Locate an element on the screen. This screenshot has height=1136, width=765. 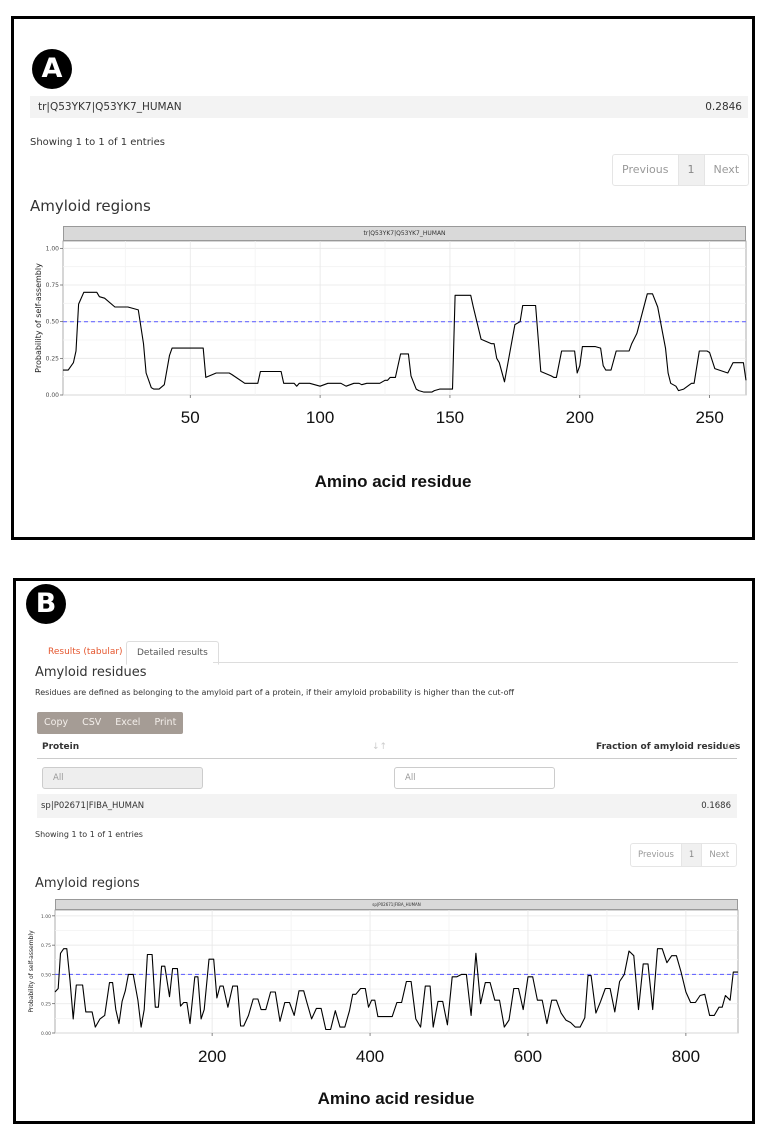
x-tick-label: 250 is located at coordinates (709, 417).